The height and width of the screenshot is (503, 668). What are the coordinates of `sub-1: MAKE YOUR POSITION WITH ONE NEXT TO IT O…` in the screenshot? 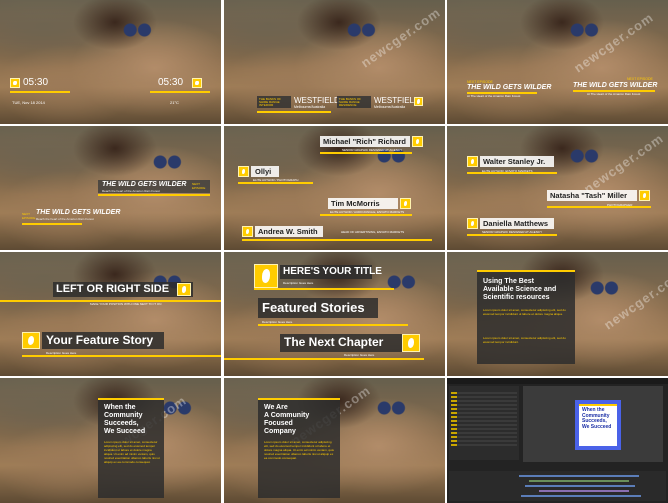 It's located at (126, 304).